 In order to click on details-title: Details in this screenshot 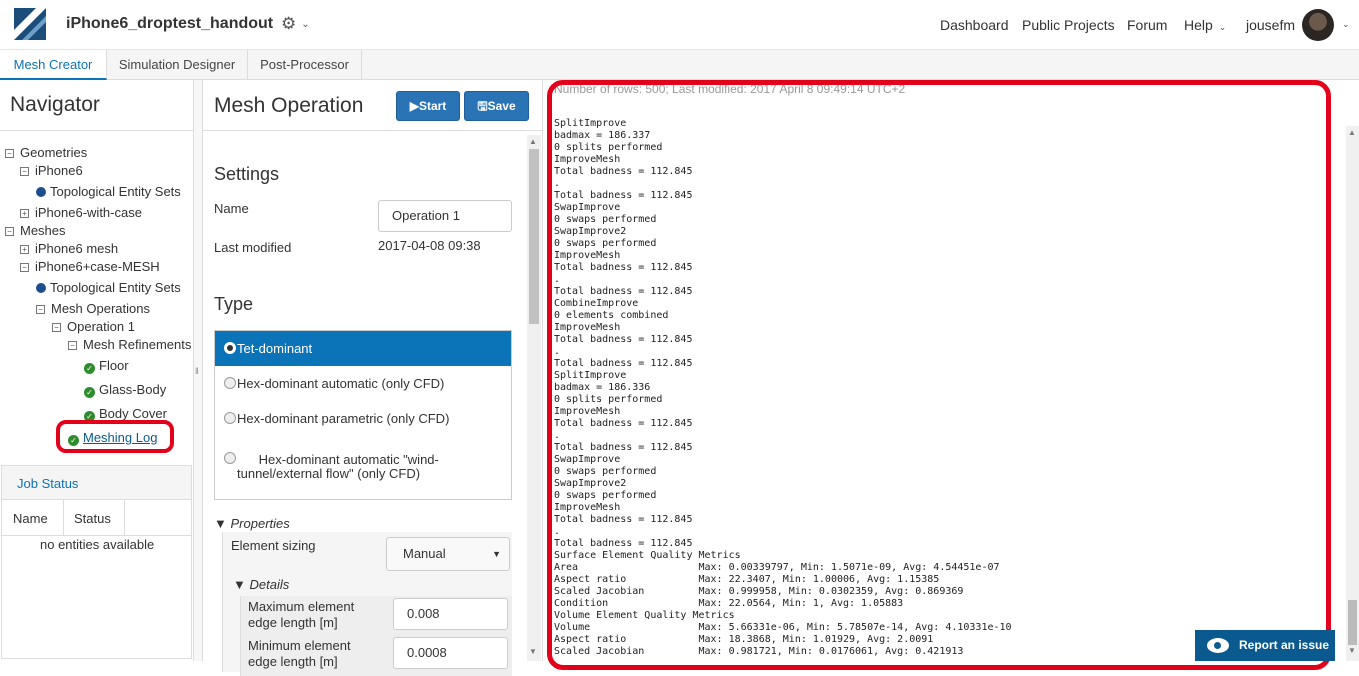, I will do `click(269, 584)`.